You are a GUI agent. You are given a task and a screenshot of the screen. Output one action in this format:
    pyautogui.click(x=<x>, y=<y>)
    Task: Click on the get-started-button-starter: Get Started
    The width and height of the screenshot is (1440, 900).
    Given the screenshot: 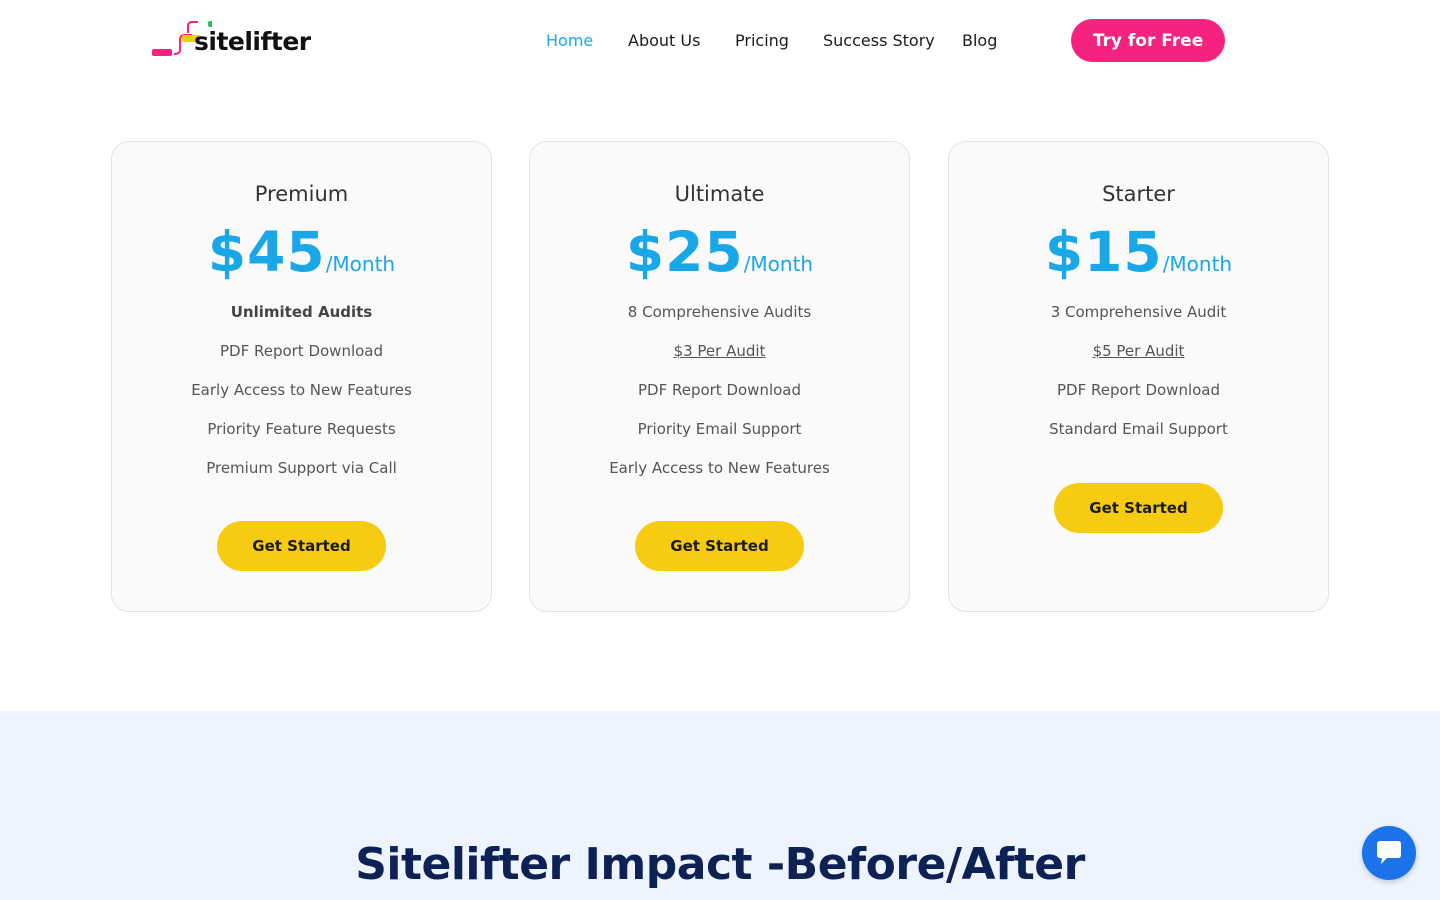 What is the action you would take?
    pyautogui.click(x=1138, y=508)
    